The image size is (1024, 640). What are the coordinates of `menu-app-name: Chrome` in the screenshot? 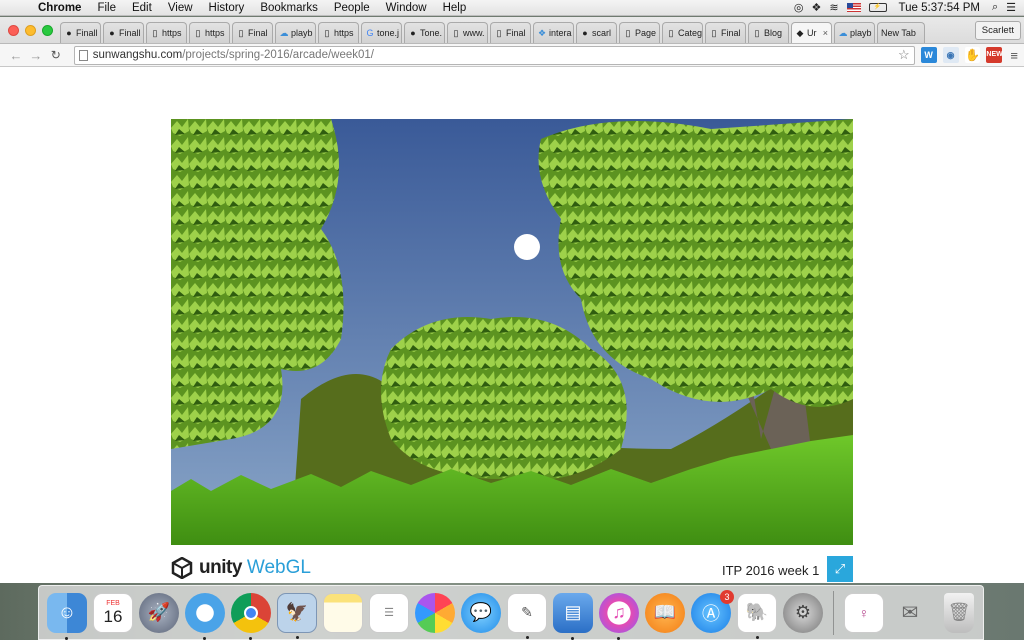 It's located at (59, 8).